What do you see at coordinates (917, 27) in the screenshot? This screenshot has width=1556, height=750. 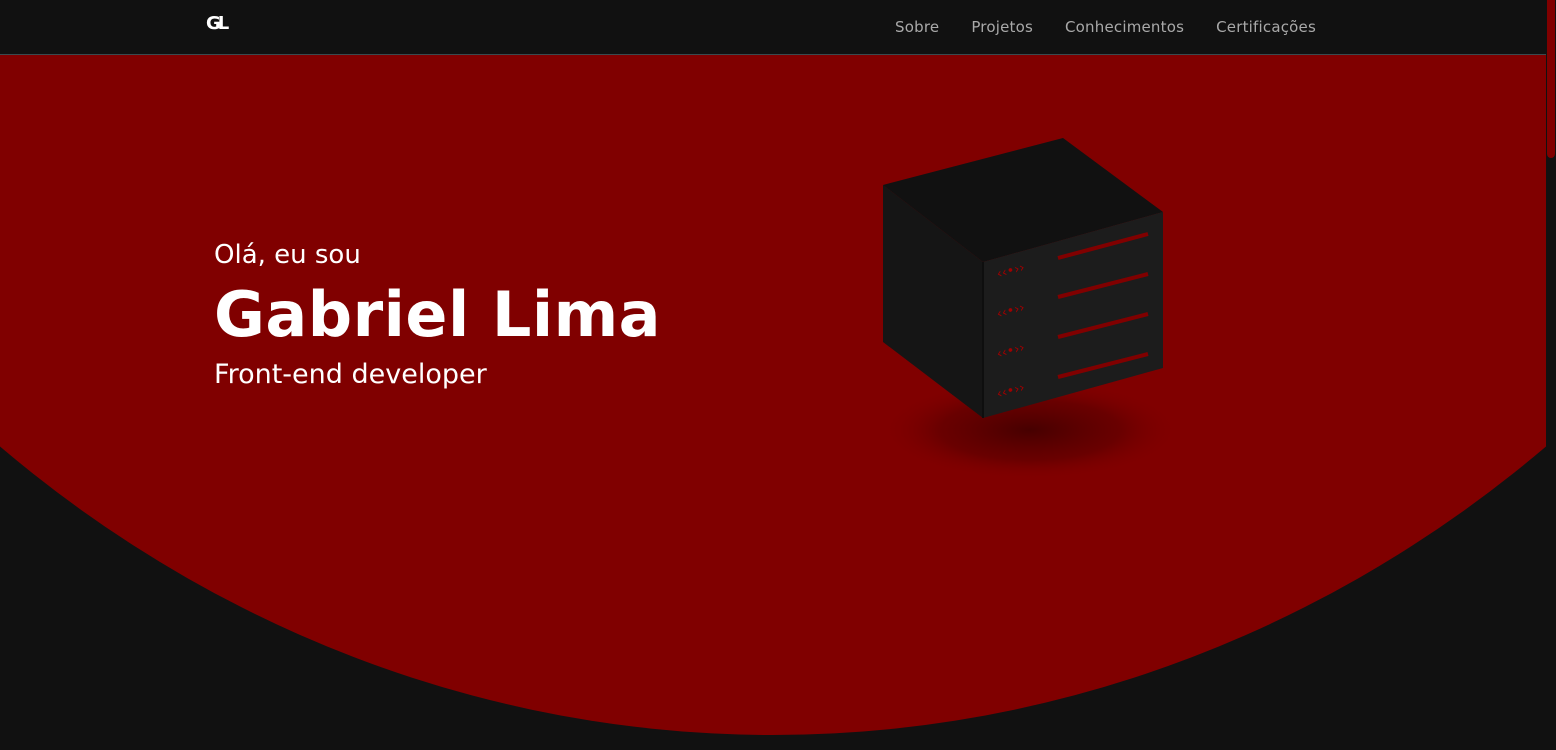 I see `nav-link-sobre: Sobre` at bounding box center [917, 27].